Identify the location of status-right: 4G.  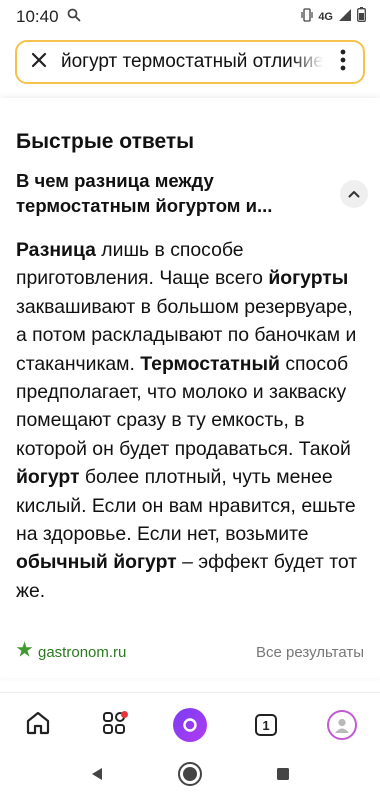
(333, 17).